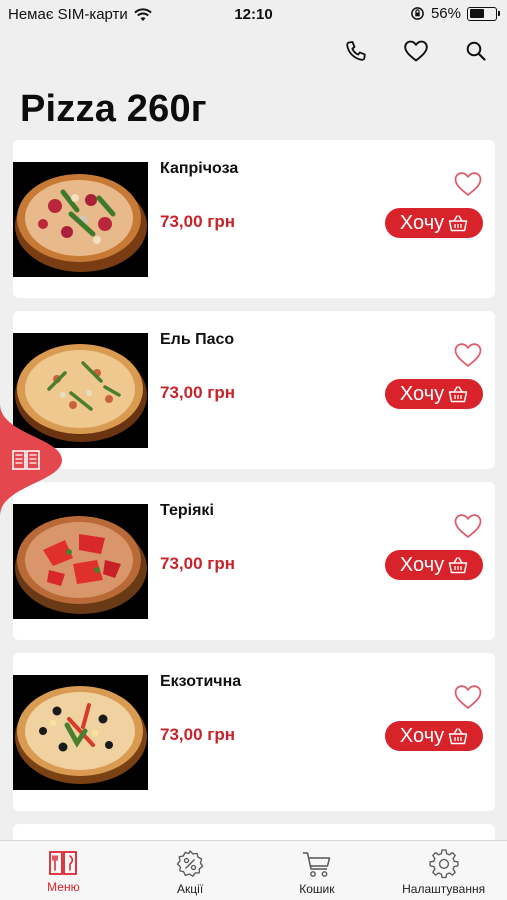 The height and width of the screenshot is (900, 507). Describe the element at coordinates (199, 168) in the screenshot. I see `product-name: Капрічоза` at that location.